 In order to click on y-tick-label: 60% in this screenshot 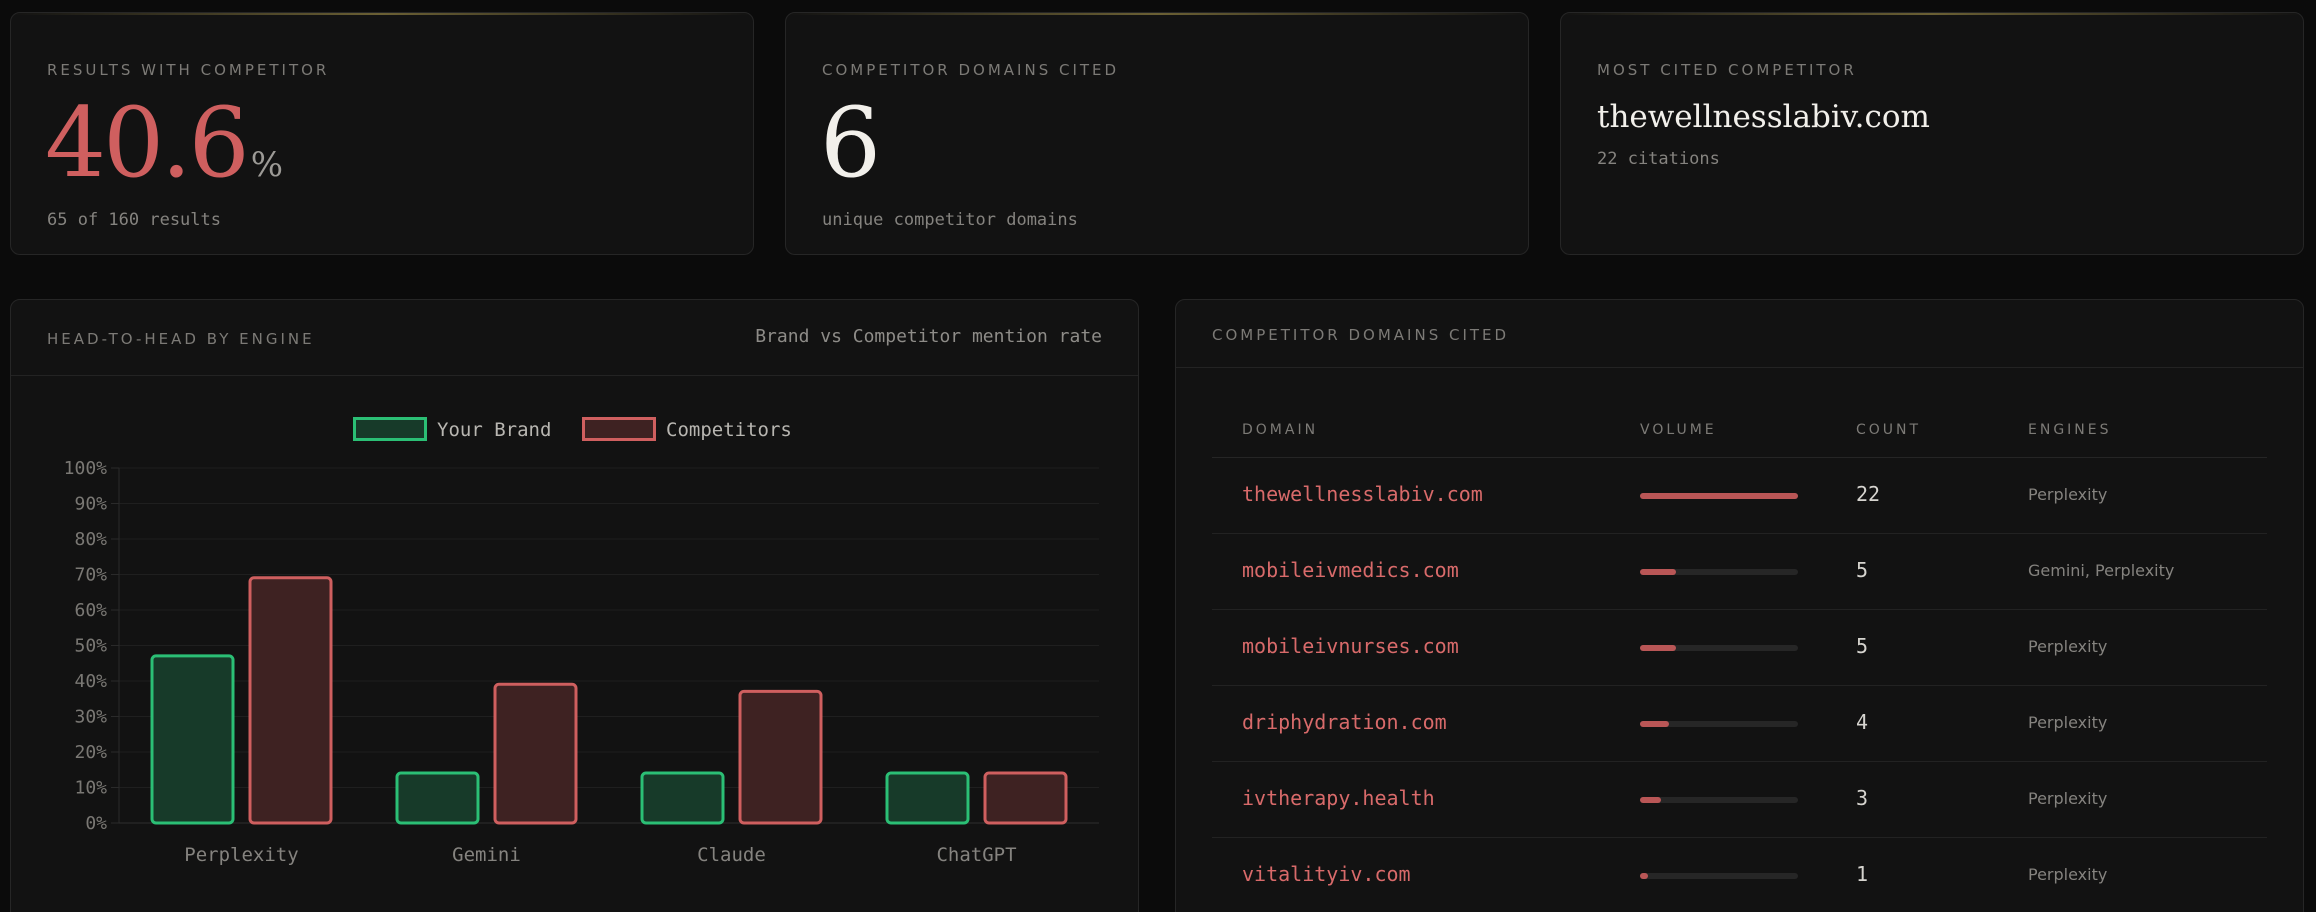, I will do `click(90, 610)`.